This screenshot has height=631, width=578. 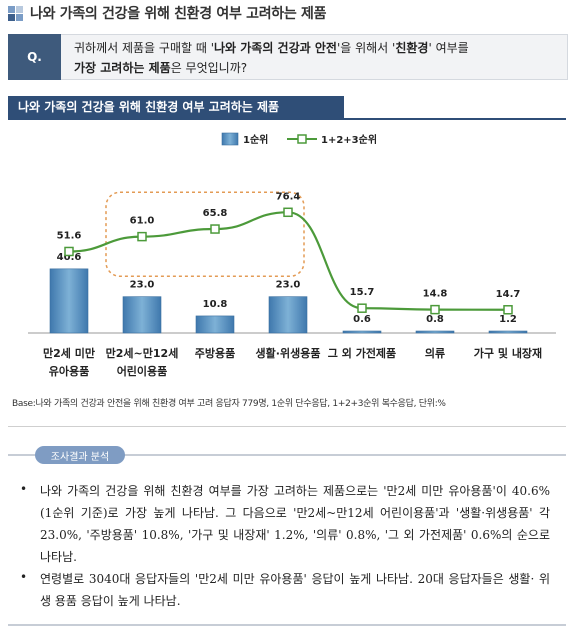 I want to click on bar-value-label: 0.6, so click(x=362, y=319).